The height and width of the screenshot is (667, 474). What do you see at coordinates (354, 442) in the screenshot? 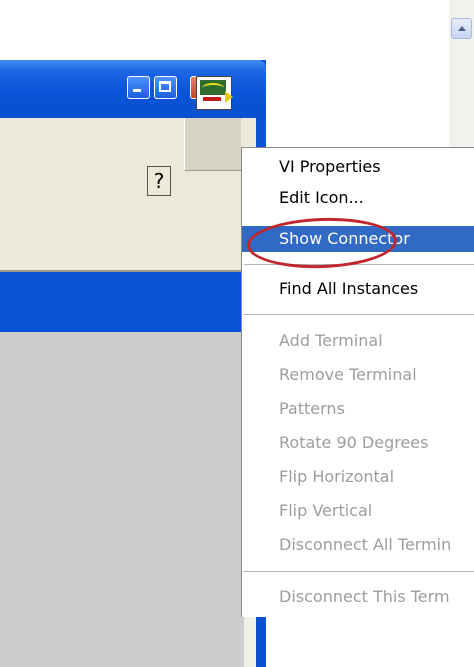
I see `menu-item-rotate-90: Rotate 90 Degrees` at bounding box center [354, 442].